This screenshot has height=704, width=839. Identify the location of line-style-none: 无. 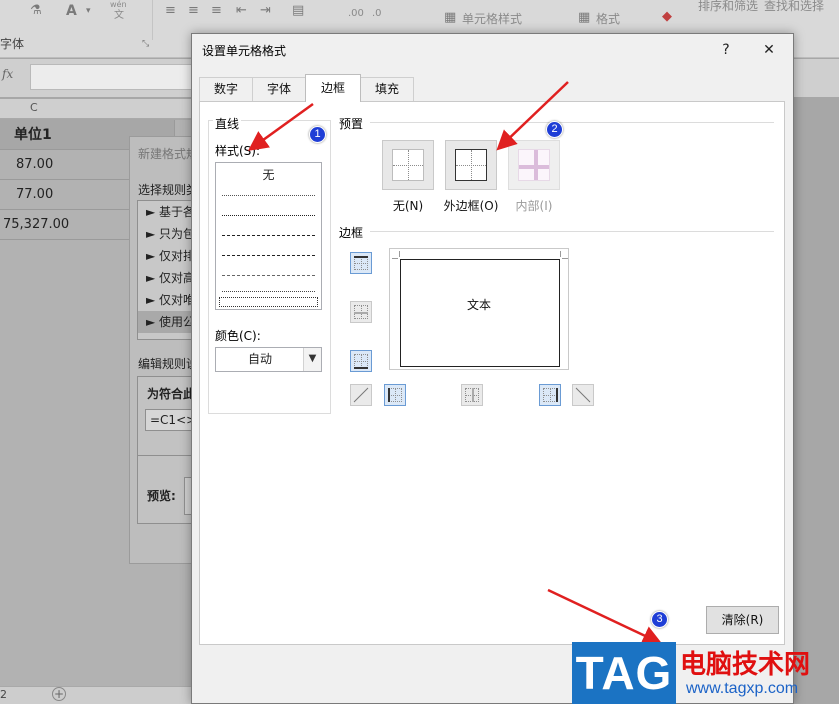
(268, 174).